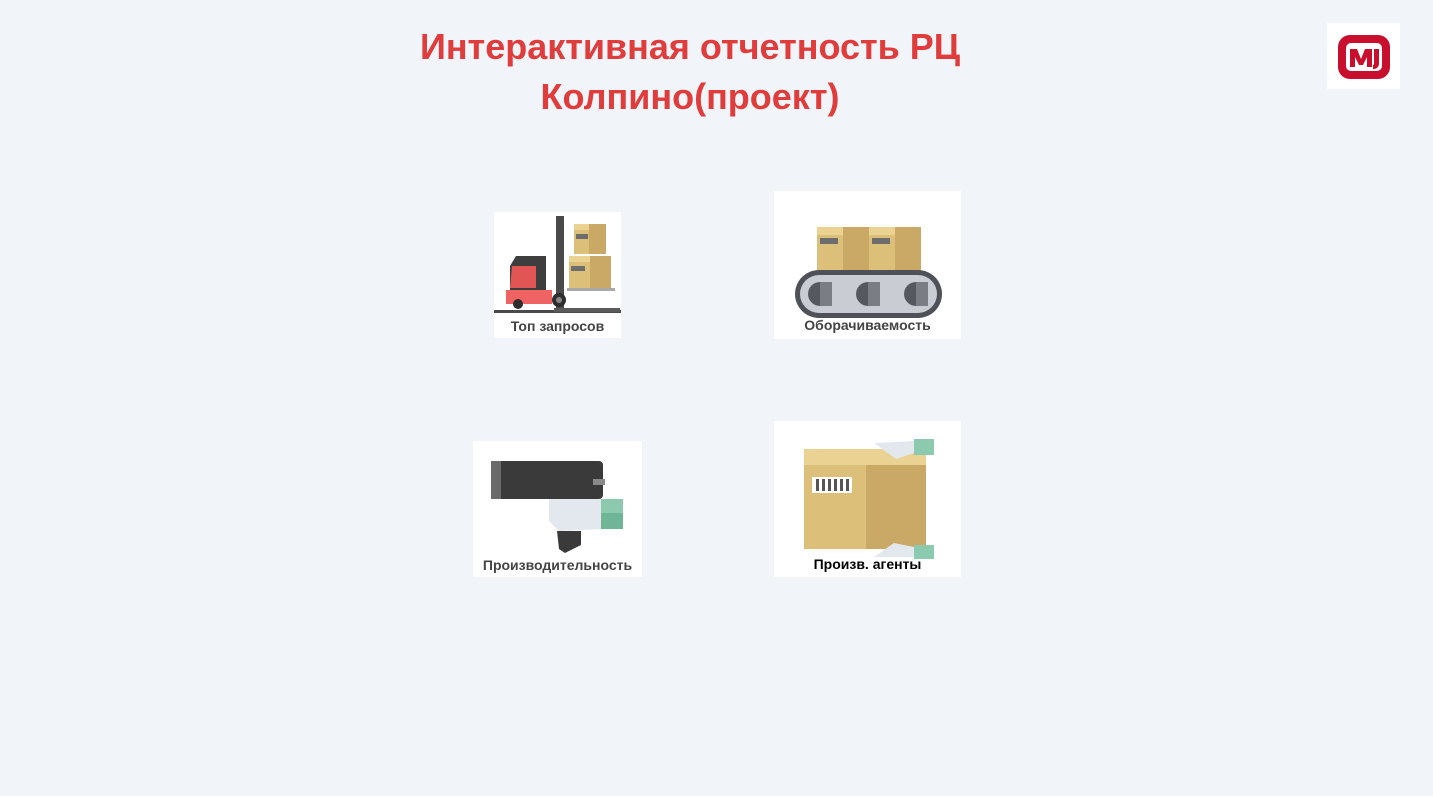 This screenshot has width=1433, height=796. I want to click on tile-productivity: Производительность, so click(557, 509).